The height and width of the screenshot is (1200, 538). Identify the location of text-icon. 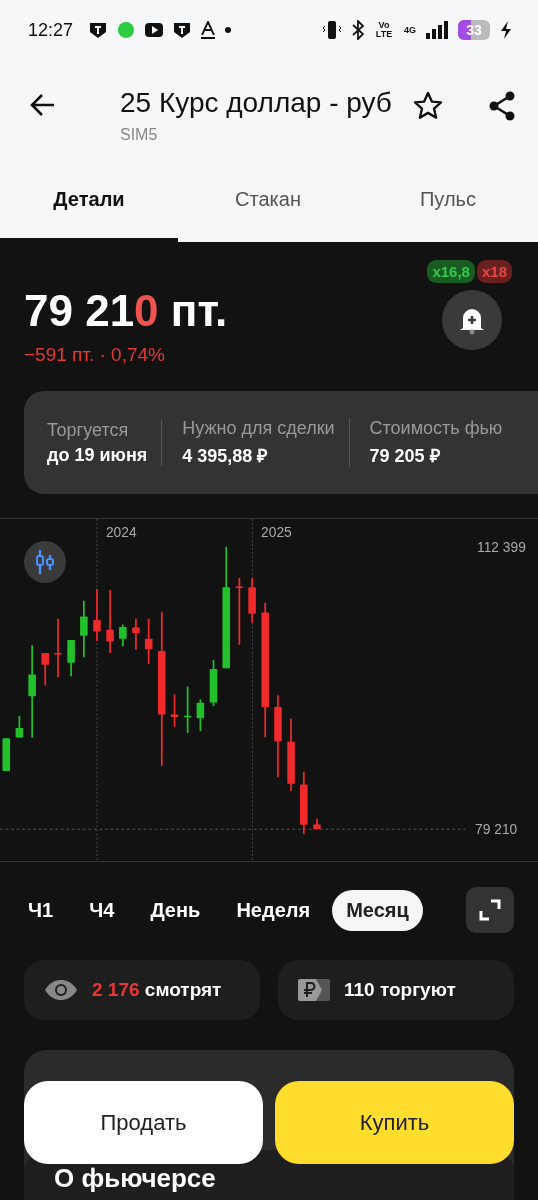
(208, 30).